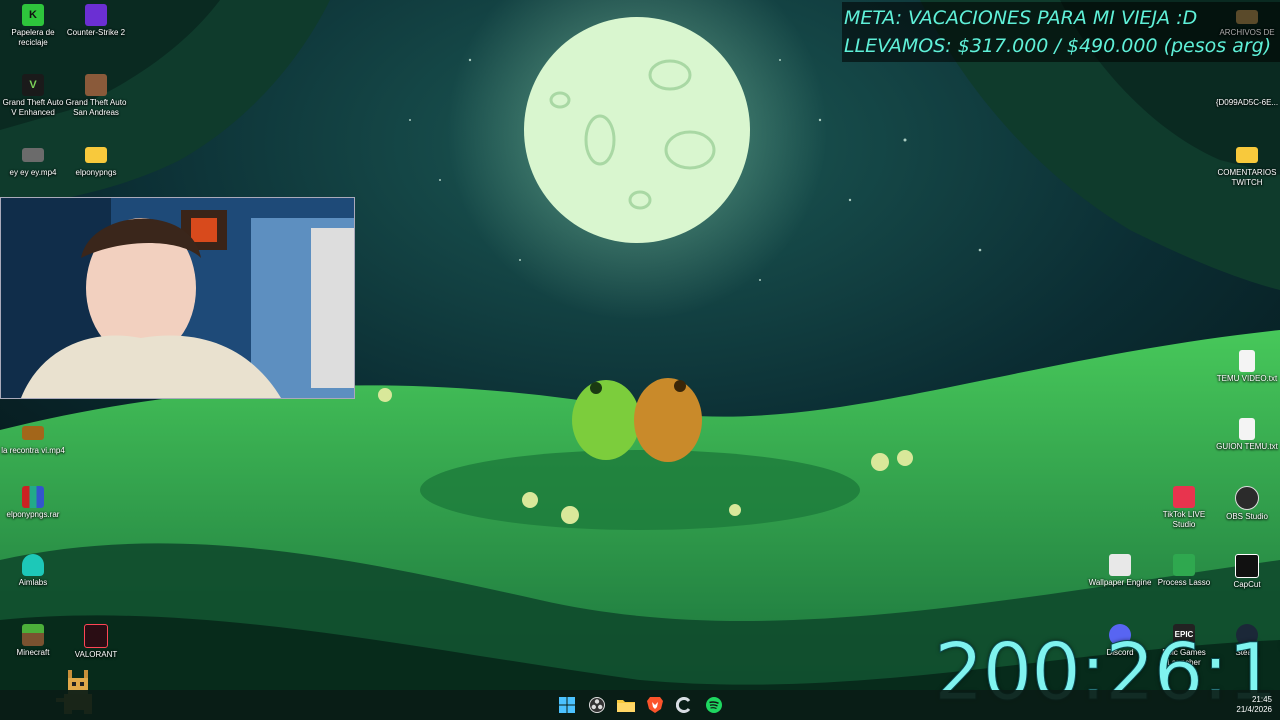  Describe the element at coordinates (1247, 516) in the screenshot. I see `icon-label: OBS Studio` at that location.